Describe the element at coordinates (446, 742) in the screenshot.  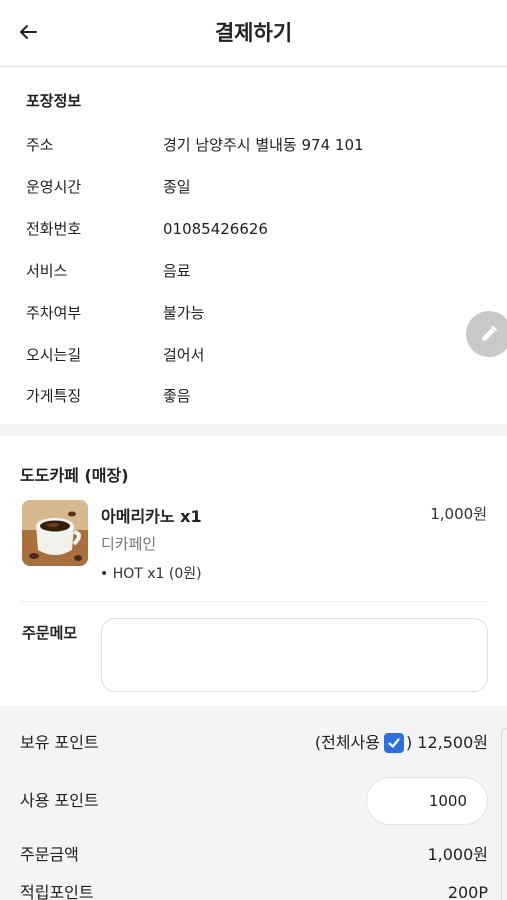
I see `owned-points-amount: ) 12,500원` at that location.